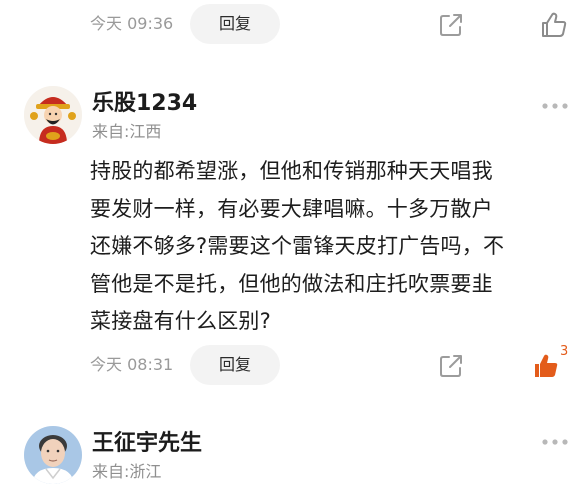 This screenshot has width=586, height=500. What do you see at coordinates (127, 471) in the screenshot?
I see `location: 来自:浙江` at bounding box center [127, 471].